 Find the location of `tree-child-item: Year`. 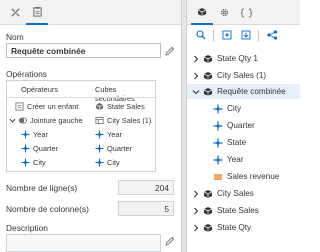

tree-child-item: Year is located at coordinates (243, 159).